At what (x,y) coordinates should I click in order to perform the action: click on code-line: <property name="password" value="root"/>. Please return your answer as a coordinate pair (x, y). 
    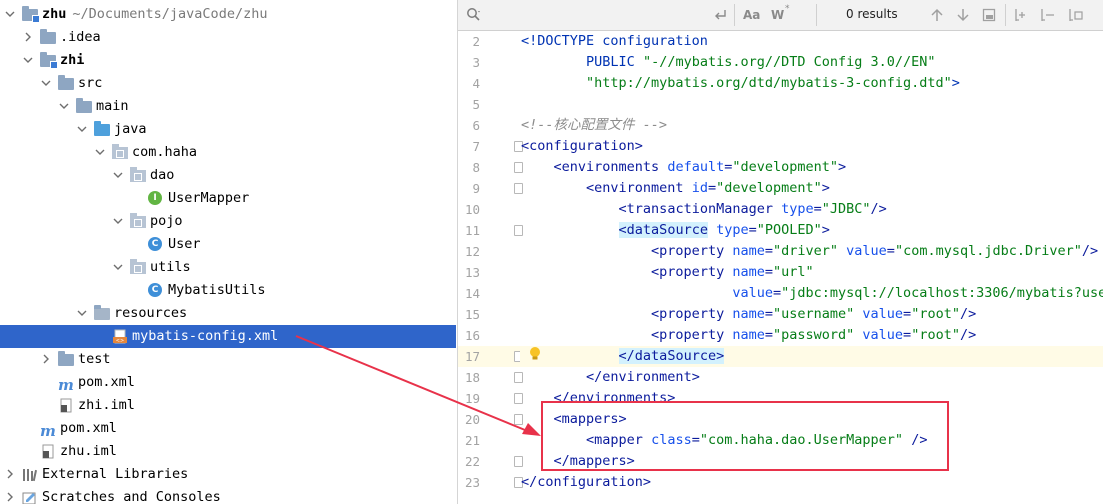
    Looking at the image, I should click on (748, 335).